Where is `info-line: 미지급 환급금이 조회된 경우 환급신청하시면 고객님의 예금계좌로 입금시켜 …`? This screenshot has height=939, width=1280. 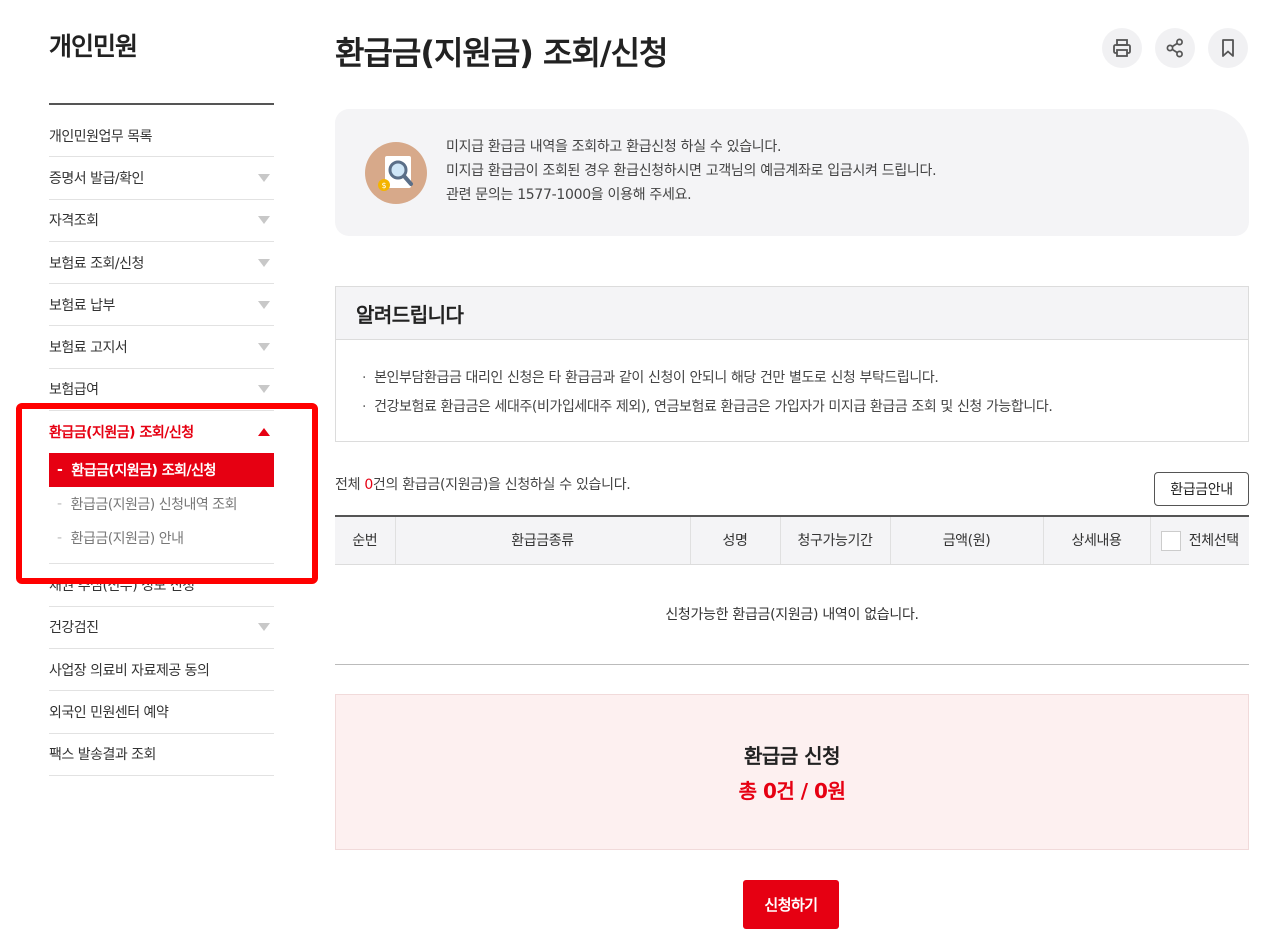
info-line: 미지급 환급금이 조회된 경우 환급신청하시면 고객님의 예금계좌로 입금시켜 … is located at coordinates (691, 171).